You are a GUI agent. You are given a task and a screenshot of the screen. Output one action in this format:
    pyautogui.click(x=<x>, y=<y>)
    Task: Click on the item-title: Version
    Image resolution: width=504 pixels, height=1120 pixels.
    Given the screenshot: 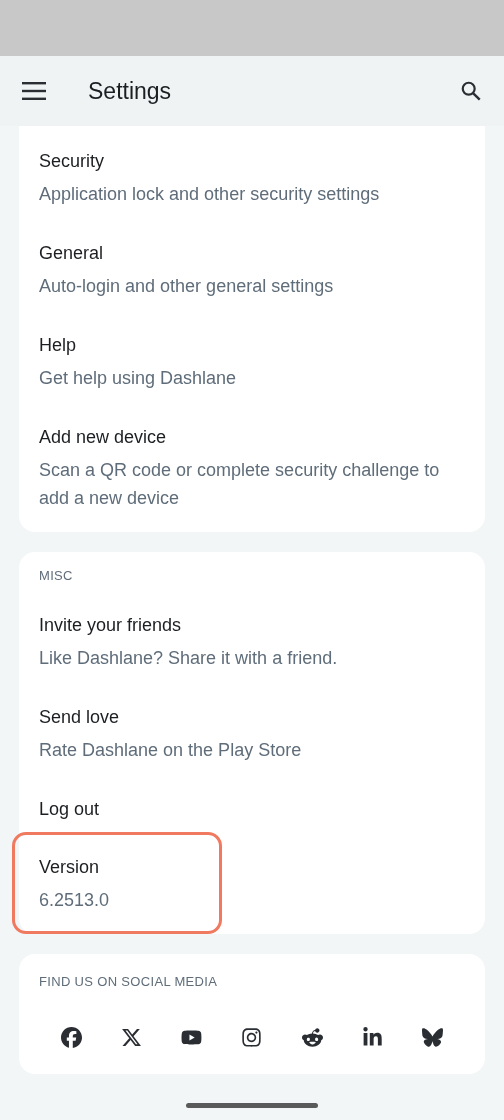 What is the action you would take?
    pyautogui.click(x=70, y=867)
    